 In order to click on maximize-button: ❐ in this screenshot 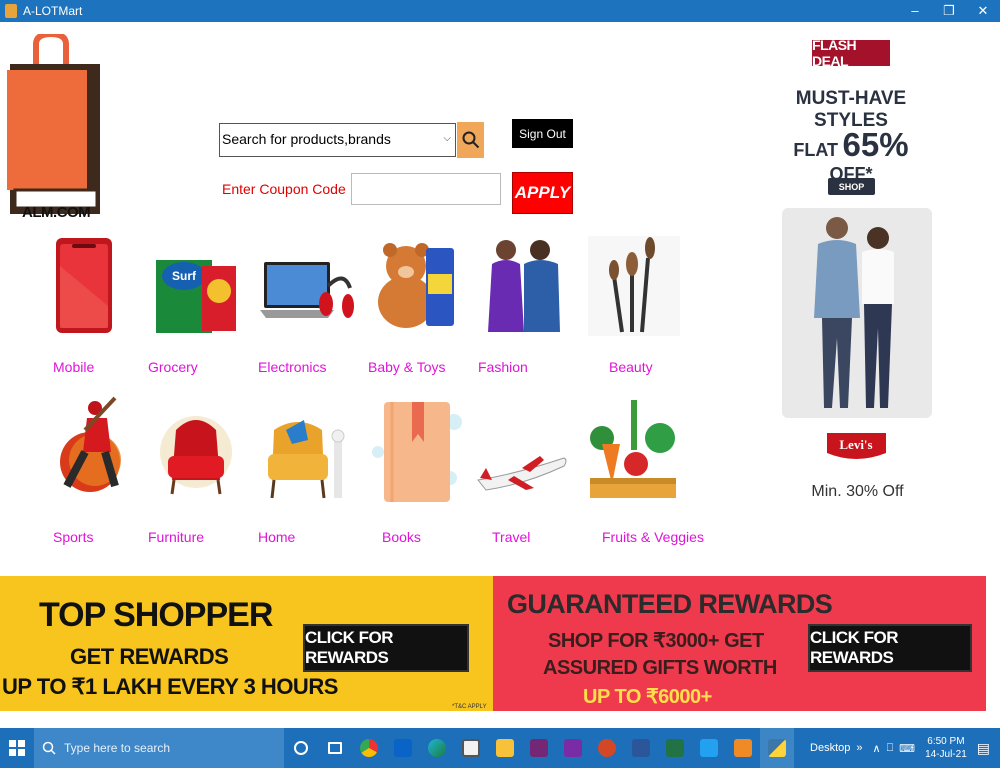, I will do `click(949, 11)`.